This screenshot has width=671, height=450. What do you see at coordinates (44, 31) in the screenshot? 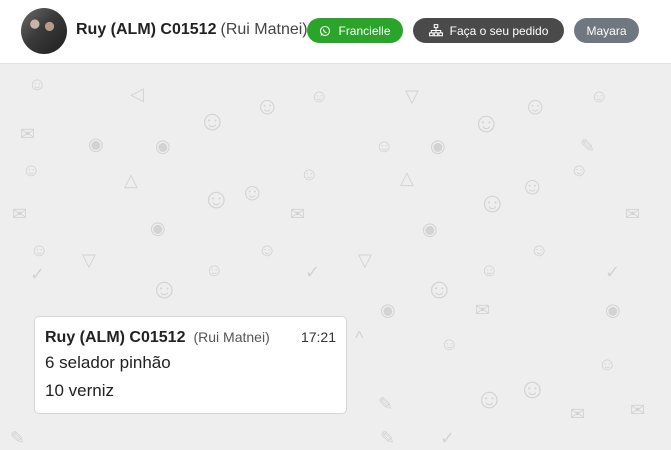
I see `avatar` at bounding box center [44, 31].